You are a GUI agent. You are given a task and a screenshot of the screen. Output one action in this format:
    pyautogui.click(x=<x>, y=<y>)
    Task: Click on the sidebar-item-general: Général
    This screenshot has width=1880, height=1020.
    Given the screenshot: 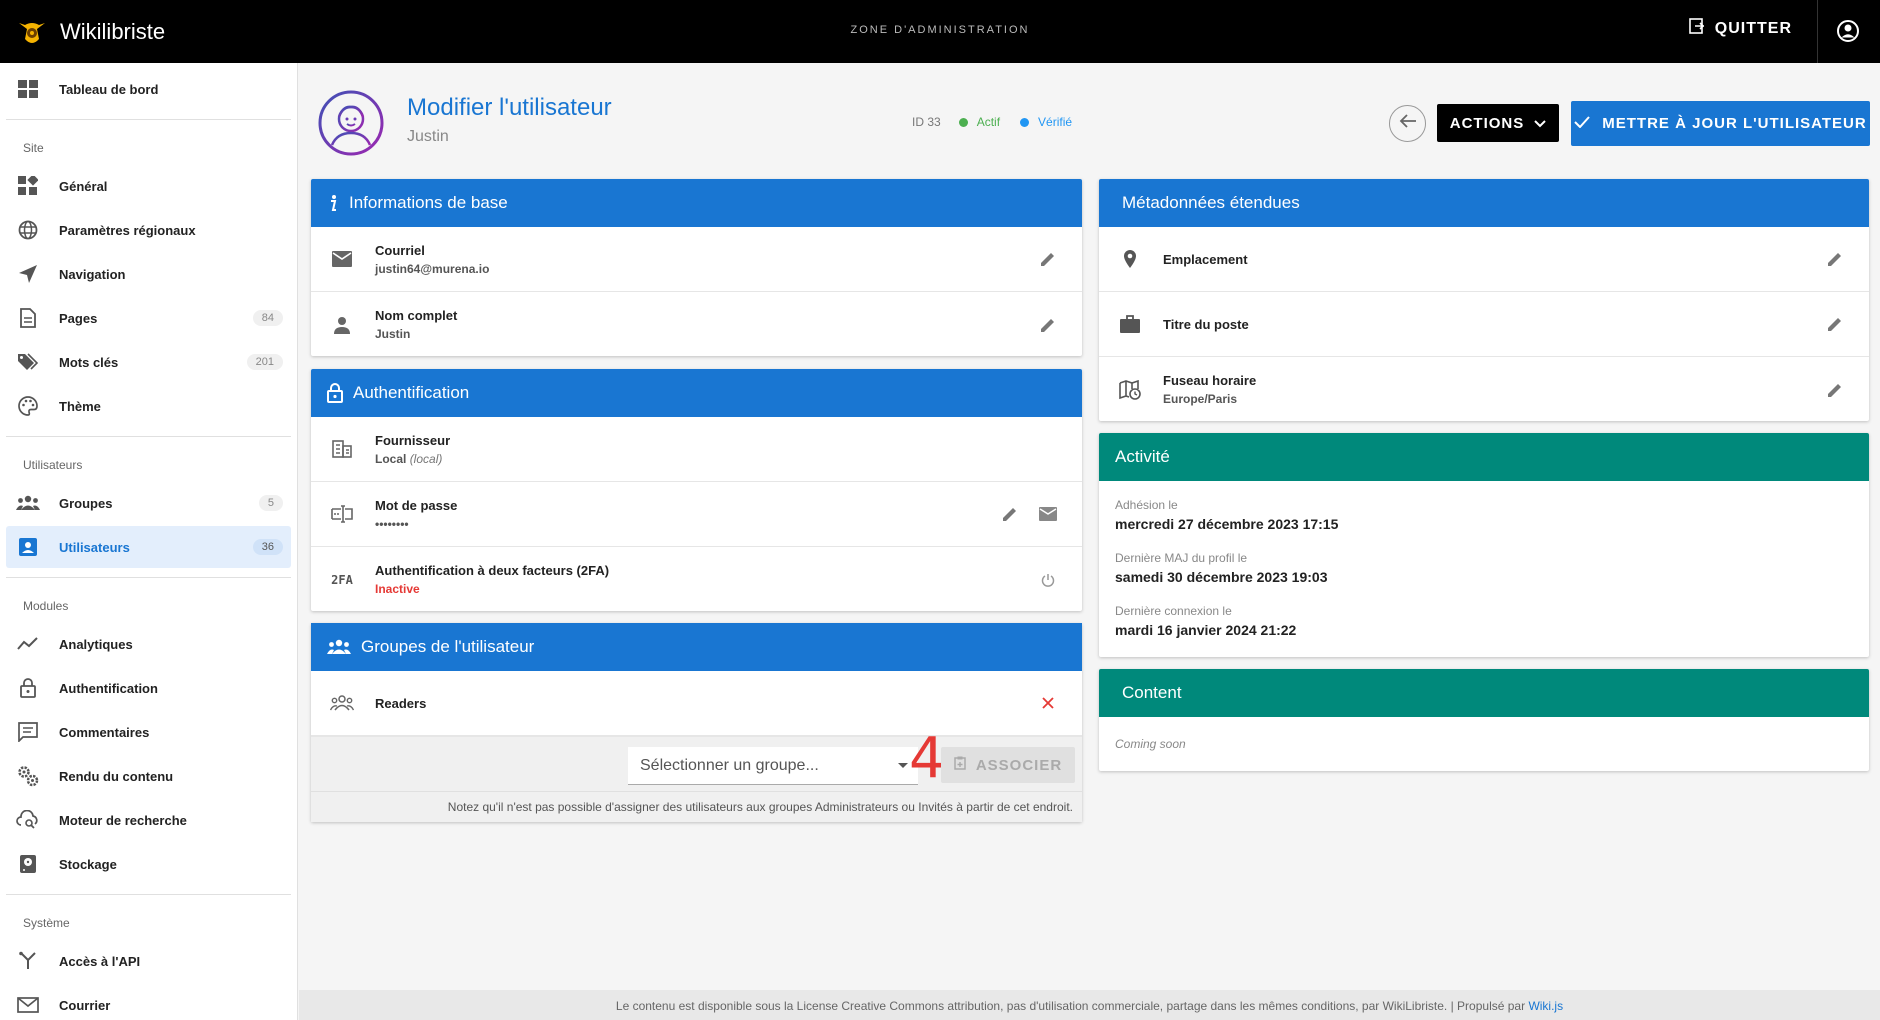 What is the action you would take?
    pyautogui.click(x=148, y=186)
    